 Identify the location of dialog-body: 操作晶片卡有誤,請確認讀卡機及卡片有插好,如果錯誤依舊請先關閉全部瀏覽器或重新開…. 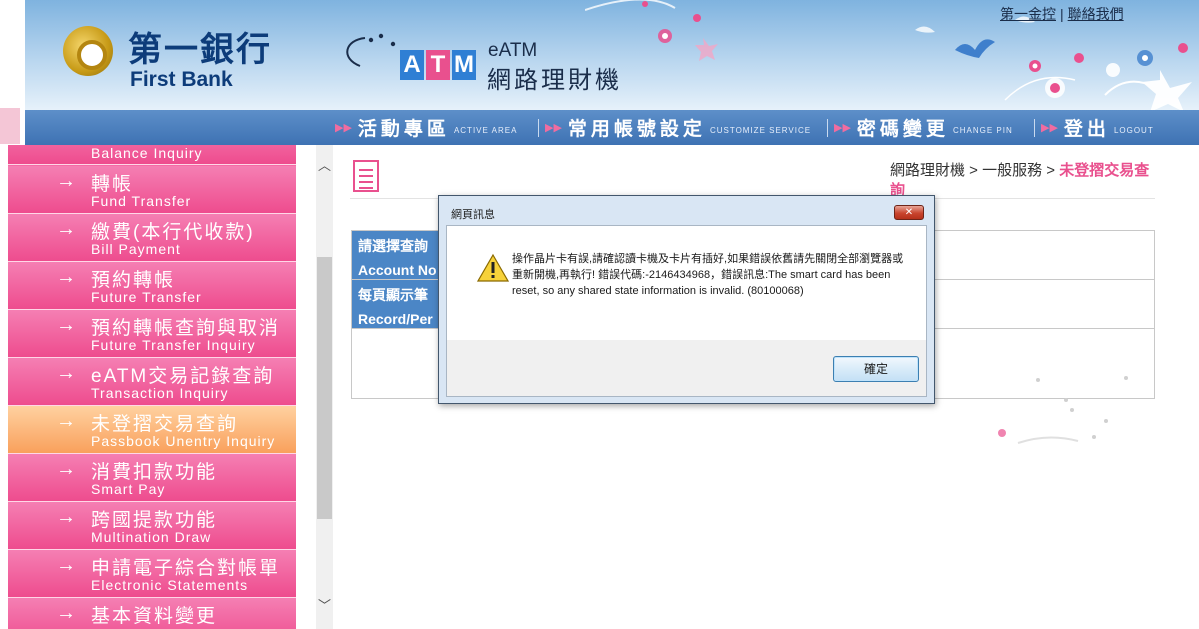
(686, 282).